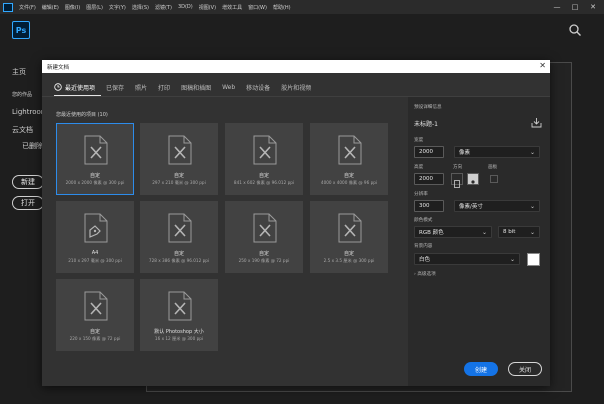  What do you see at coordinates (494, 179) in the screenshot?
I see `artboard-checkbox` at bounding box center [494, 179].